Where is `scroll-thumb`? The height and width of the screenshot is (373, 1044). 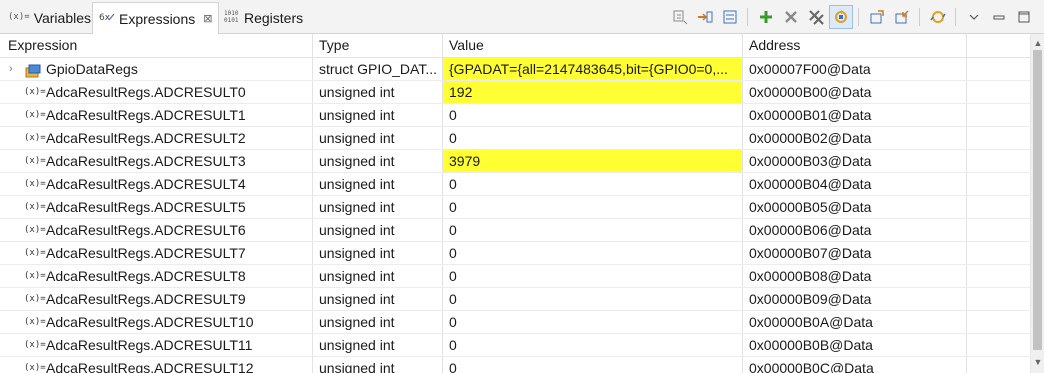
scroll-thumb is located at coordinates (1037, 200).